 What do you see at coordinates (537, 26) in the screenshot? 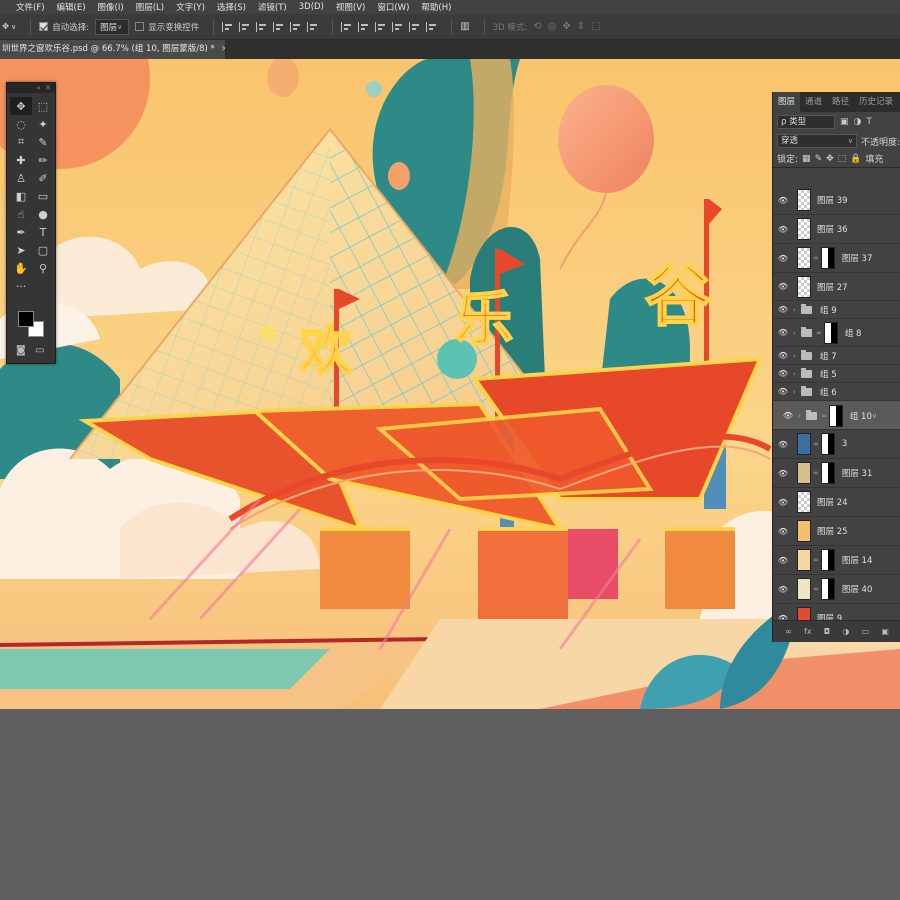
I see `3d-orbit-icon: ⟲` at bounding box center [537, 26].